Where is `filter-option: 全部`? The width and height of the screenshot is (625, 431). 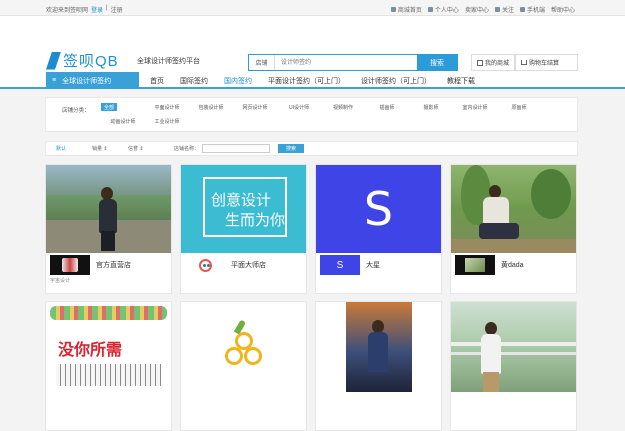
filter-option: 全部 is located at coordinates (109, 107).